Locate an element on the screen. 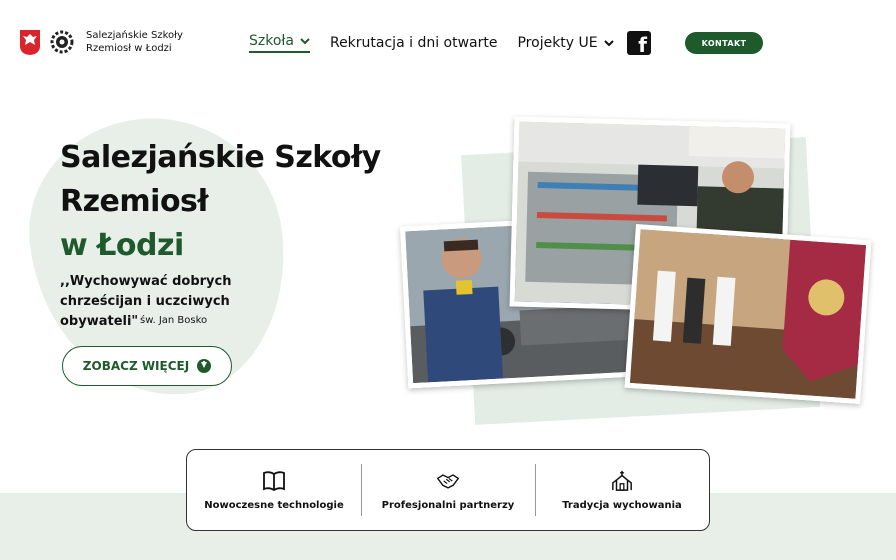  nav-item-szkola: Szkoła is located at coordinates (279, 43).